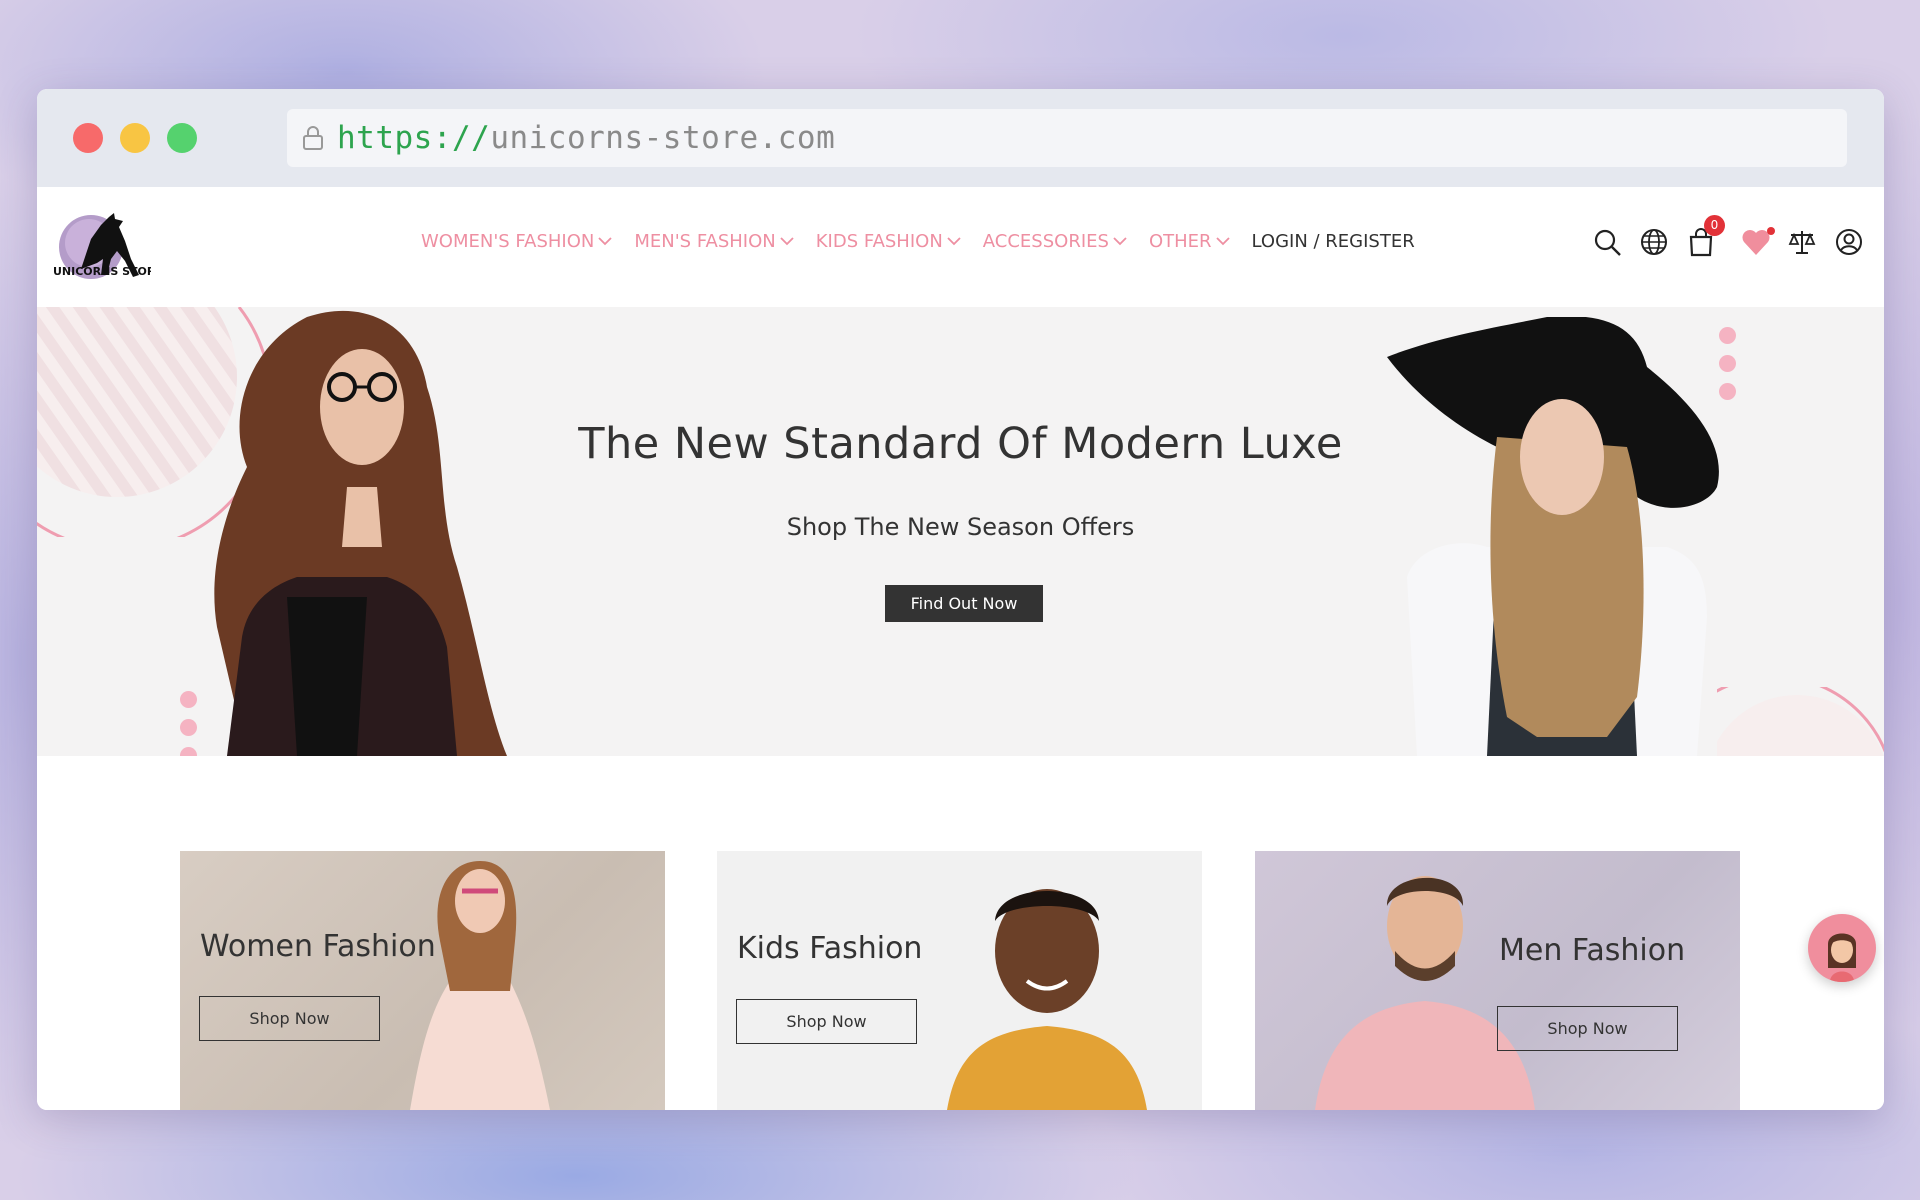 This screenshot has height=1200, width=1920. Describe the element at coordinates (1425, 993) in the screenshot. I see `men-fashion-image` at that location.